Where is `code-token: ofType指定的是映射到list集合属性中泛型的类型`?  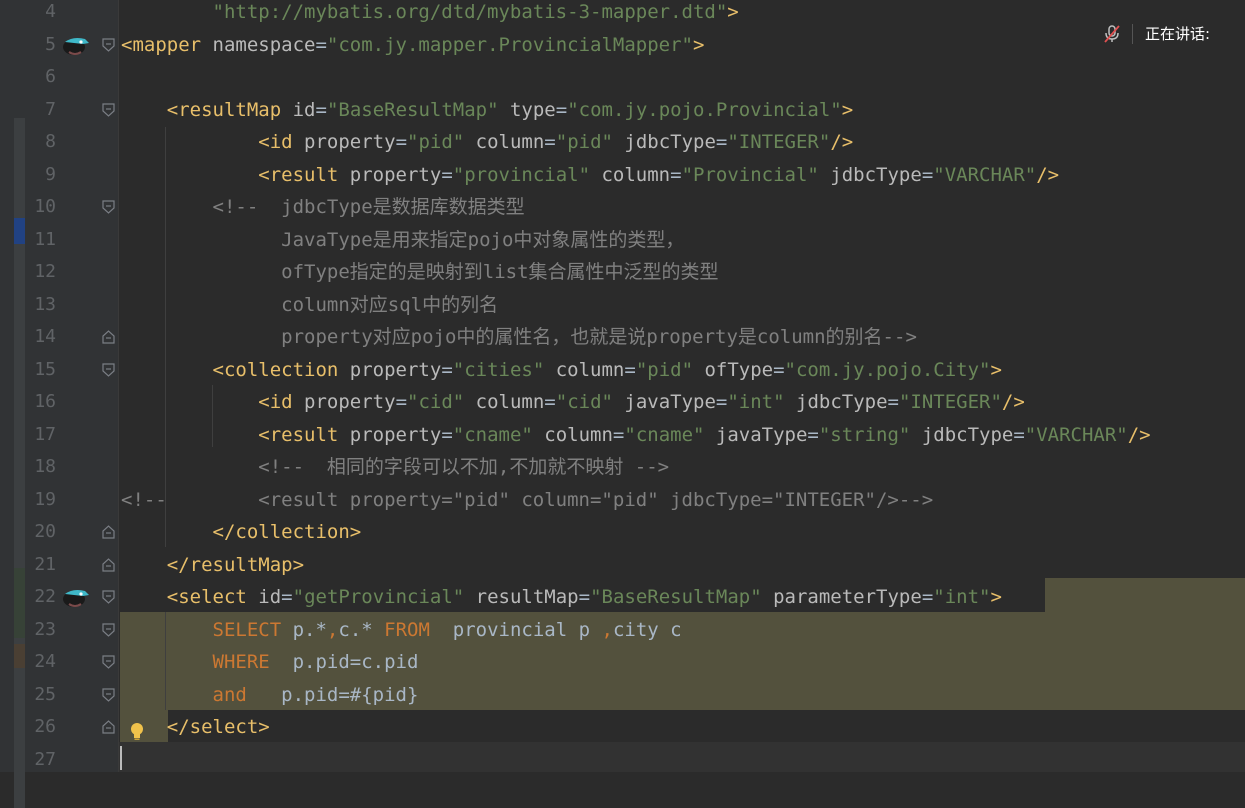 code-token: ofType指定的是映射到list集合属性中泛型的类型 is located at coordinates (420, 272).